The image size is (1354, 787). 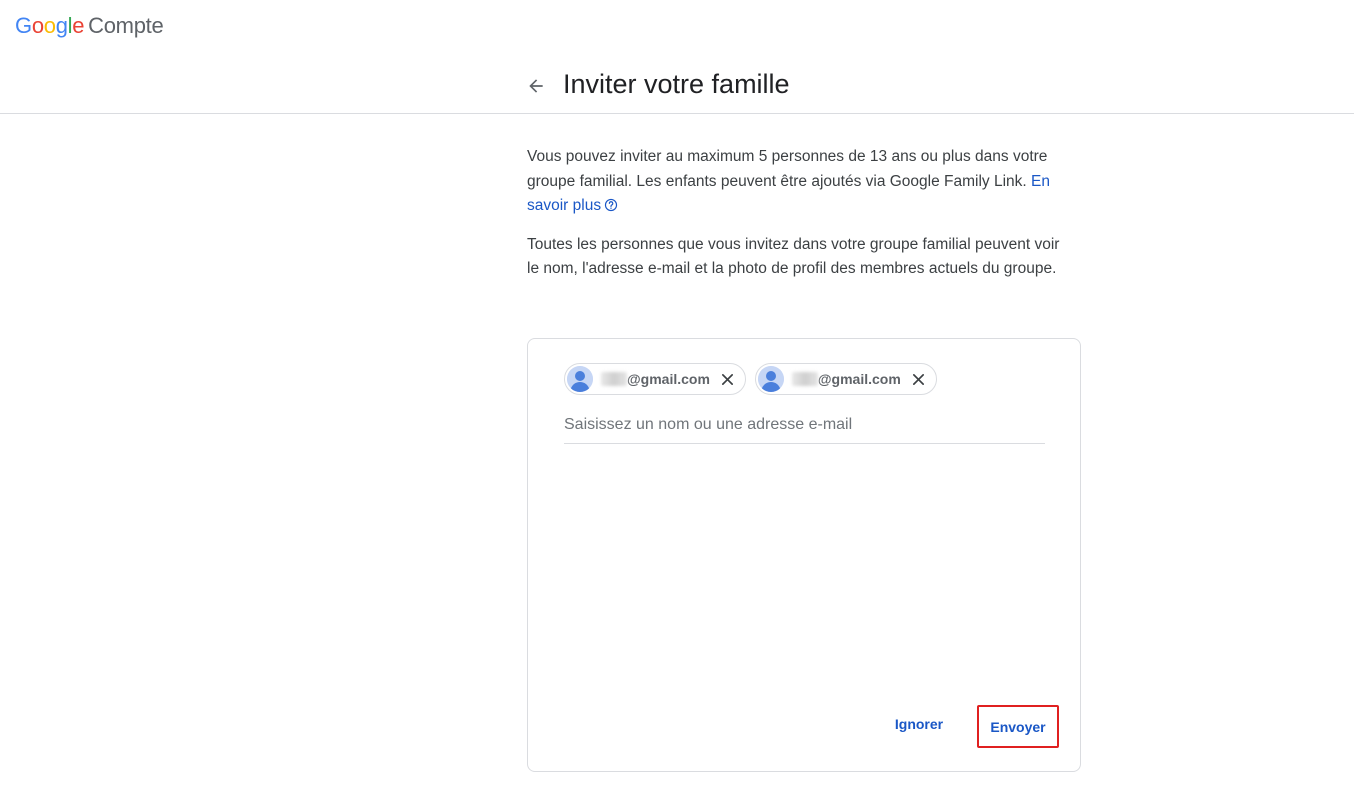 What do you see at coordinates (23, 25) in the screenshot?
I see `logo-letter: G` at bounding box center [23, 25].